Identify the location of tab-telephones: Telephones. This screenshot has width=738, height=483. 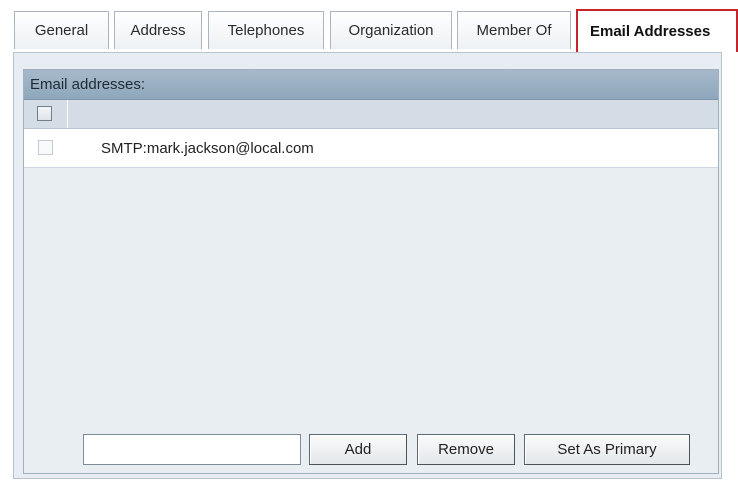
(266, 30).